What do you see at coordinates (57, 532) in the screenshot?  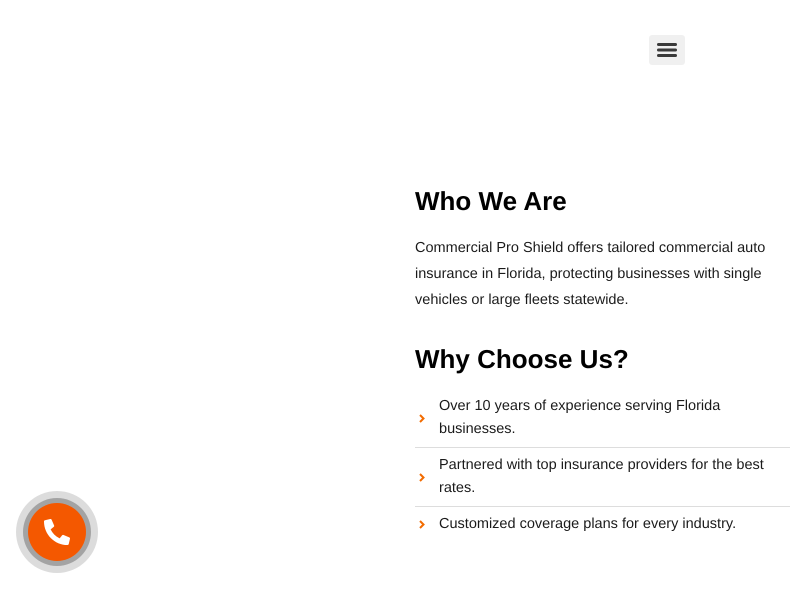 I see `phone-icon` at bounding box center [57, 532].